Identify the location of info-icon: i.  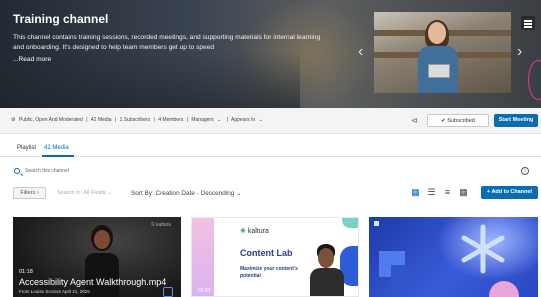
(525, 171).